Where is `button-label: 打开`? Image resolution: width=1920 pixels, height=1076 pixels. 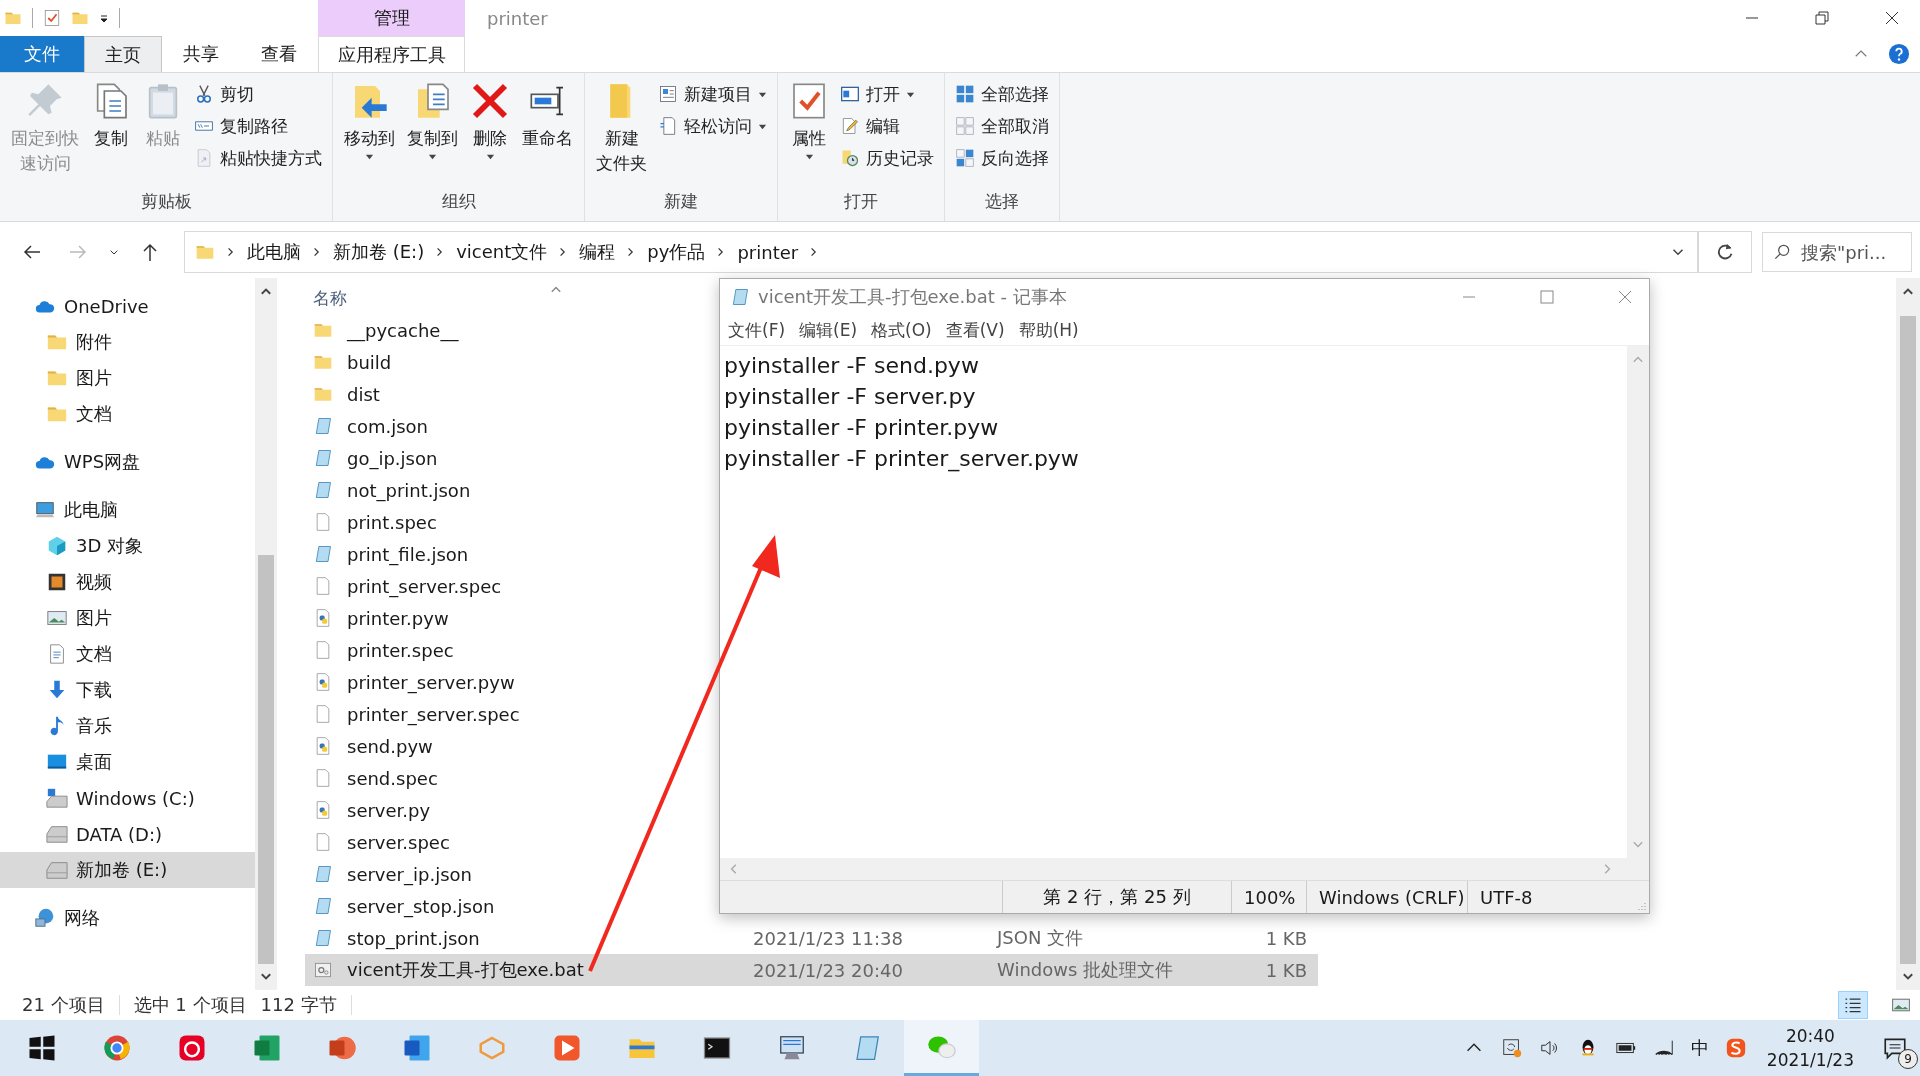 button-label: 打开 is located at coordinates (883, 94).